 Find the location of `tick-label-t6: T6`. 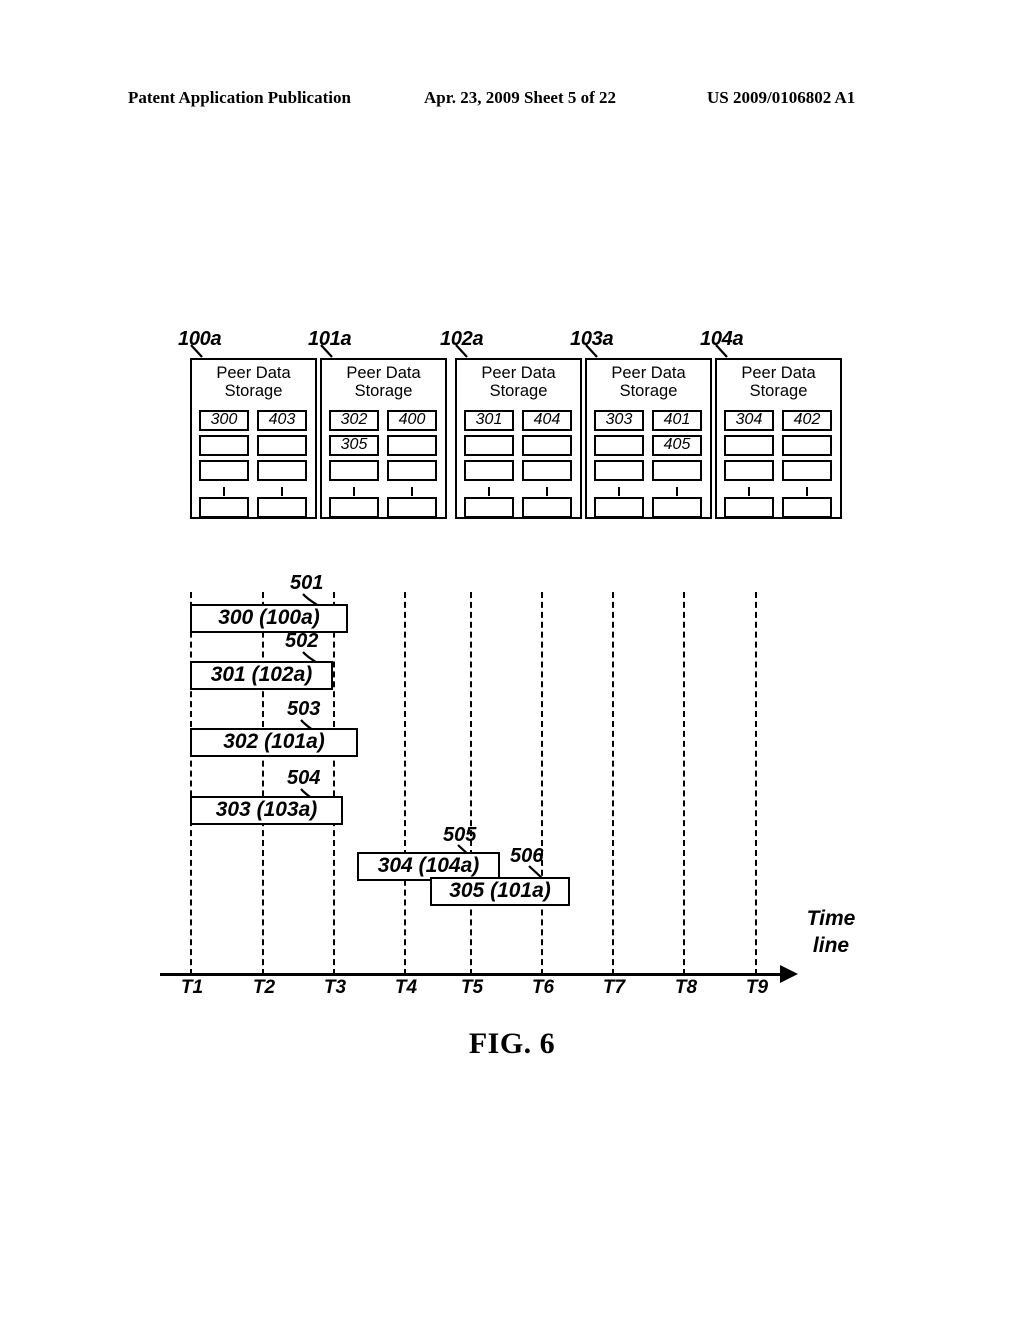

tick-label-t6: T6 is located at coordinates (543, 987).